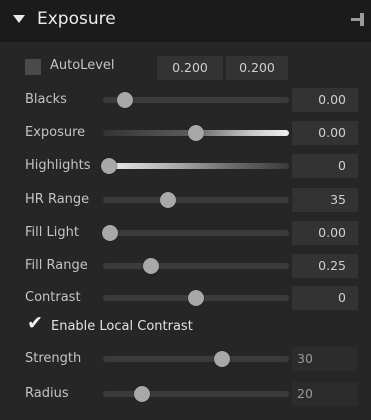 The image size is (371, 420). Describe the element at coordinates (56, 265) in the screenshot. I see `slider-label: Fill Range` at that location.